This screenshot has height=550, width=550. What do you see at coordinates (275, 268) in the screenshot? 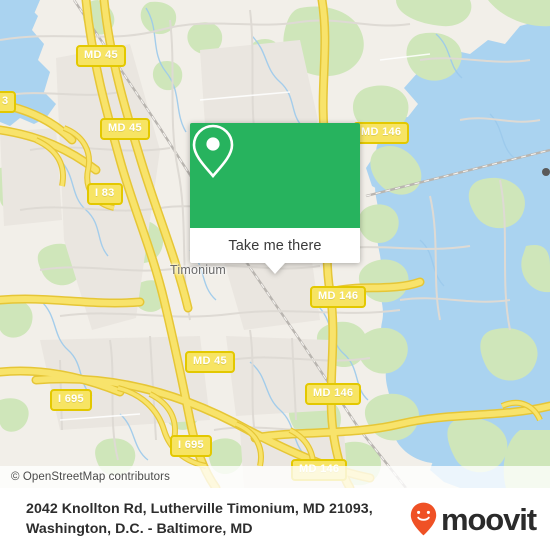
I see `popup-tail` at bounding box center [275, 268].